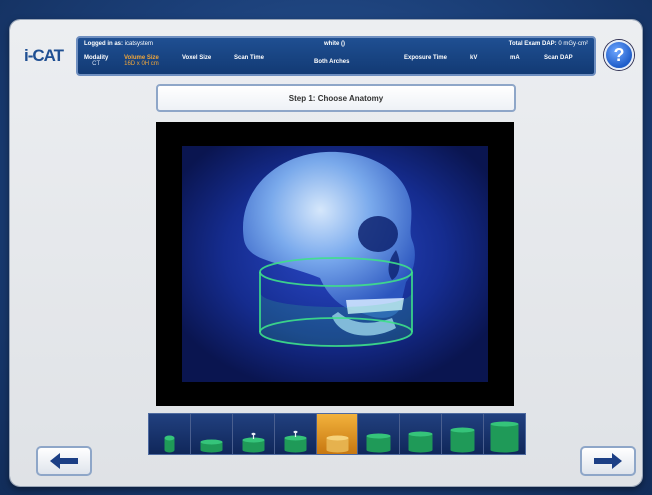 The width and height of the screenshot is (652, 495). I want to click on next-button, so click(608, 461).